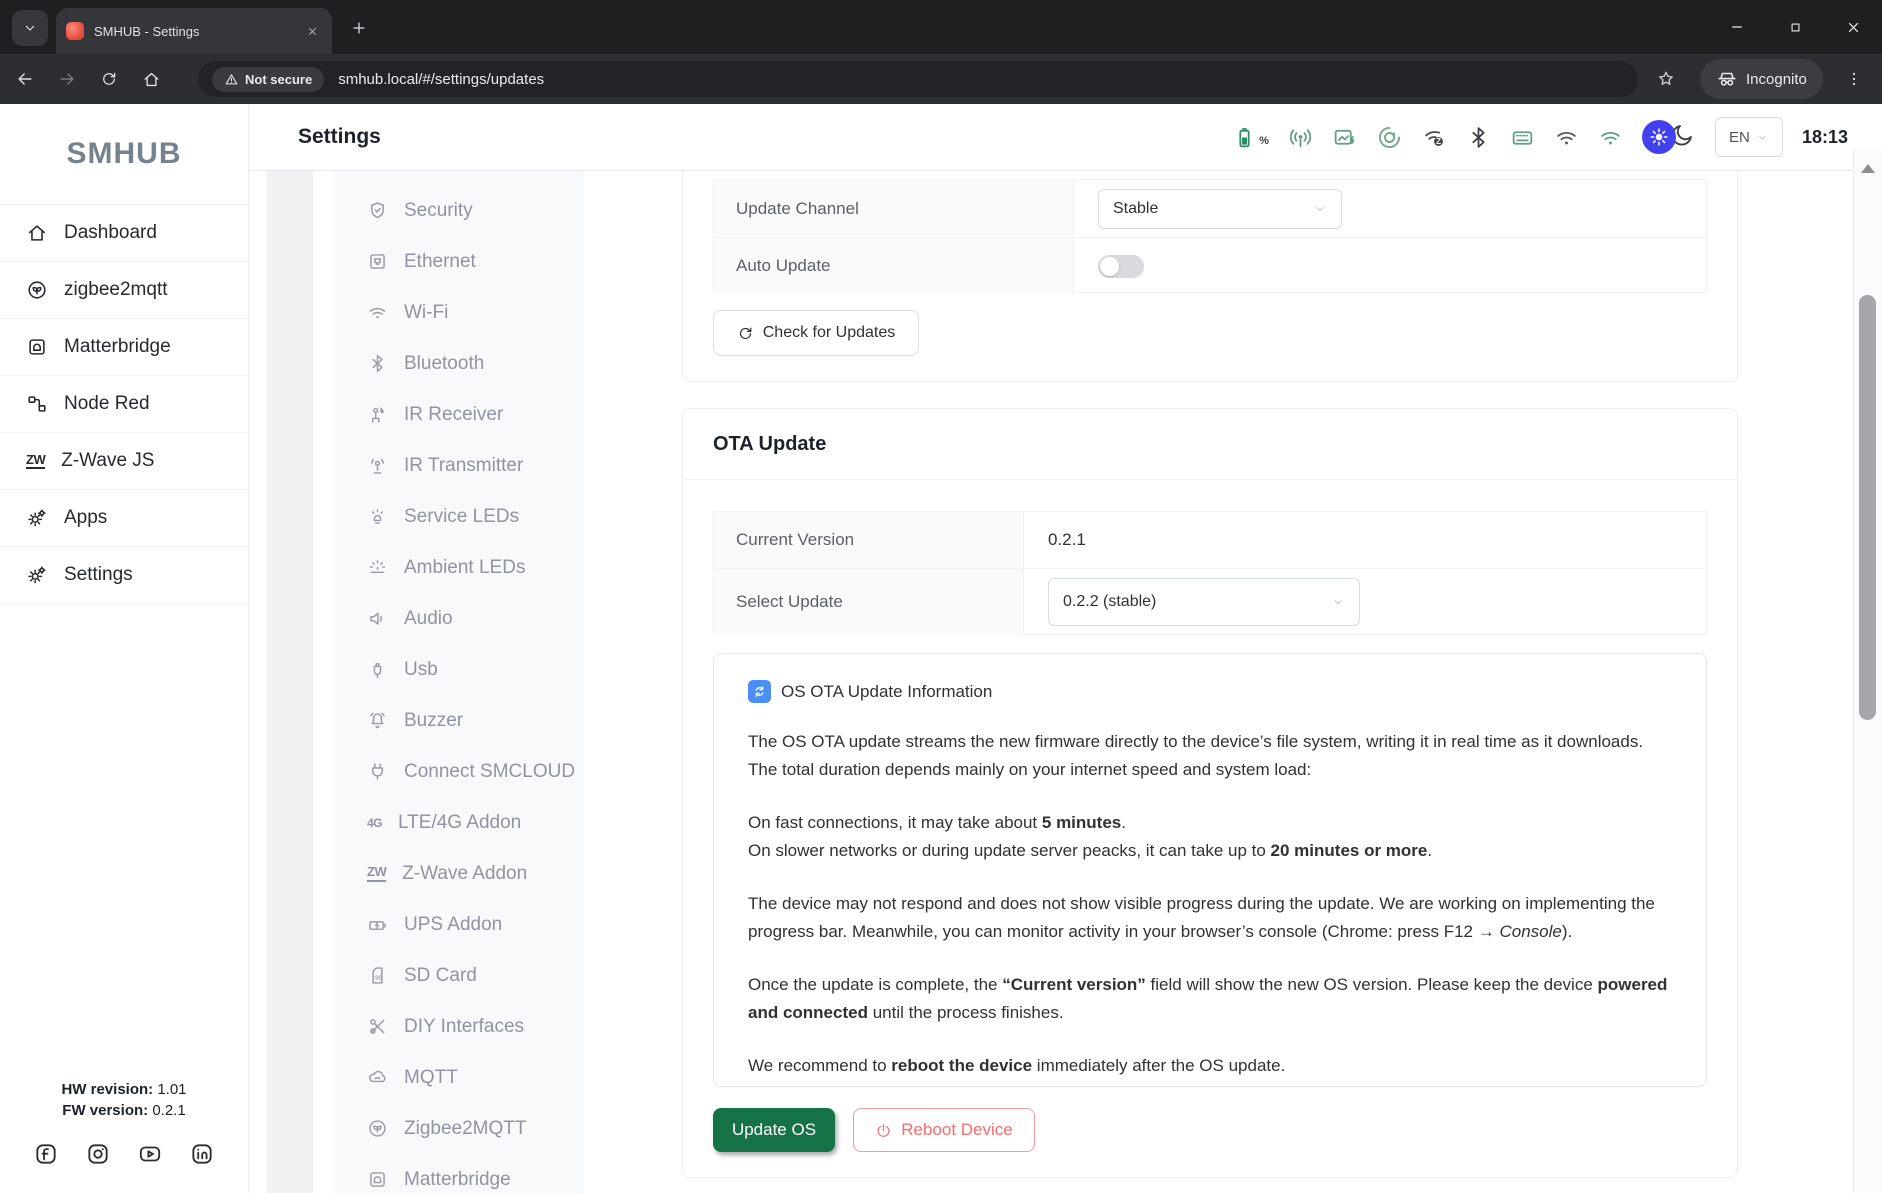  Describe the element at coordinates (441, 79) in the screenshot. I see `url-text: smhub.local/#/settings/updates` at that location.